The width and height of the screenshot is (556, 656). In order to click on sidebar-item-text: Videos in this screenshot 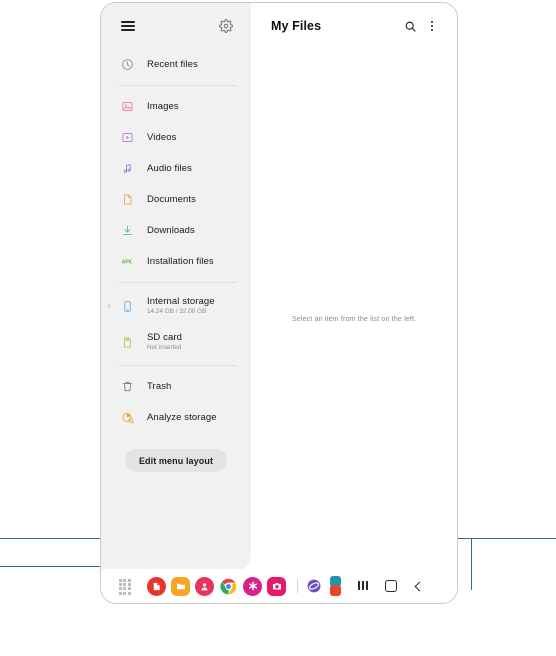, I will do `click(161, 137)`.